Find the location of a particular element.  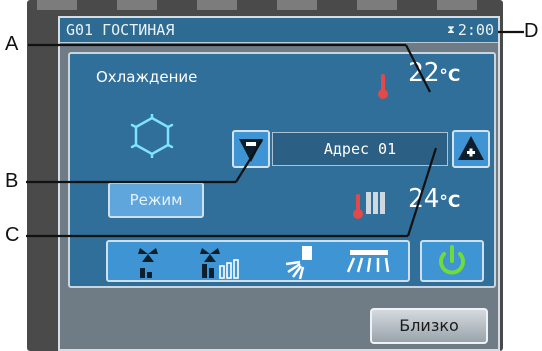

callout-b: B is located at coordinates (12, 181).